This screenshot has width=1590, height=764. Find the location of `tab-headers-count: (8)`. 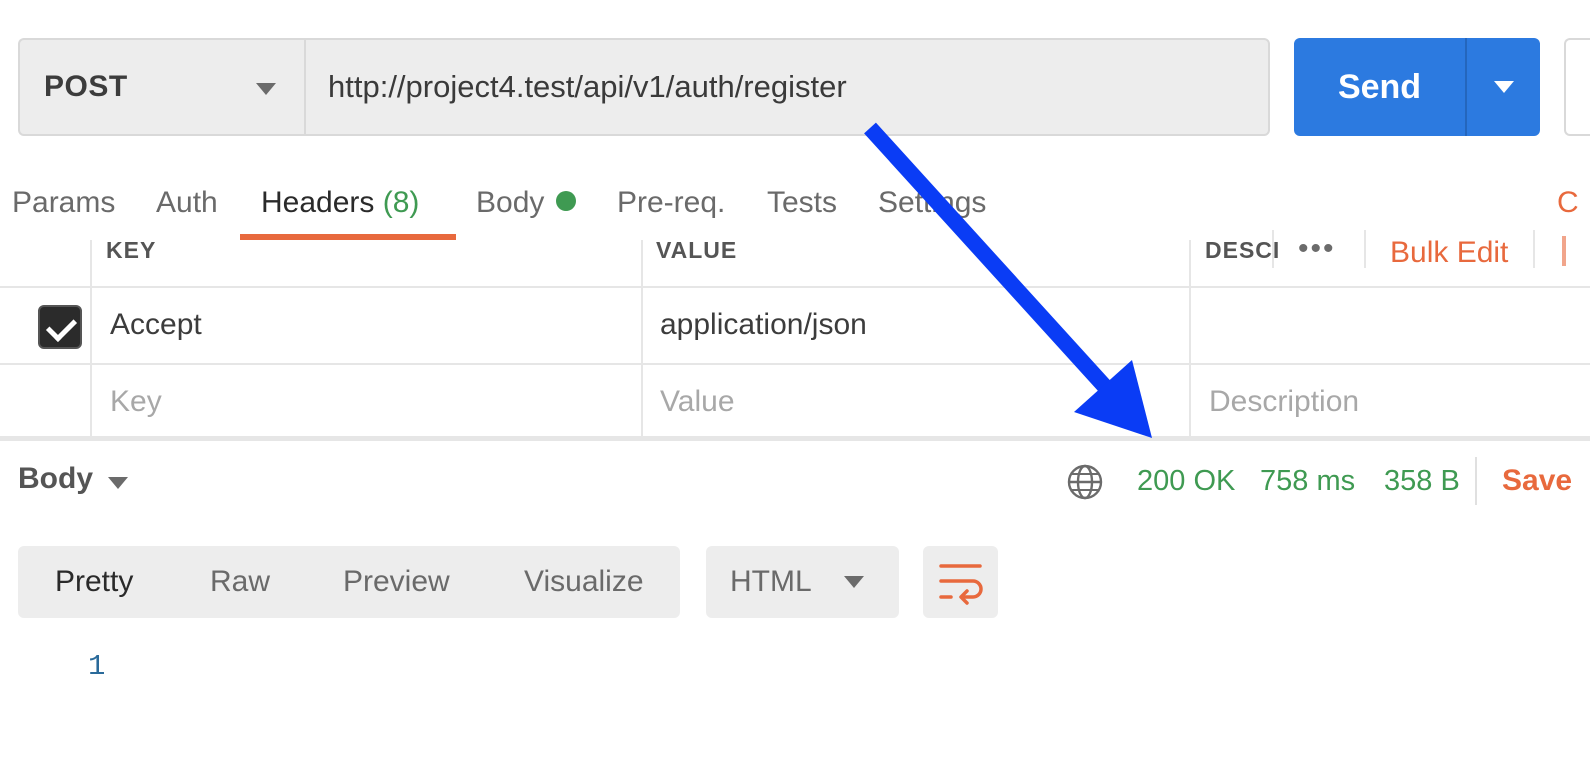

tab-headers-count: (8) is located at coordinates (401, 202).